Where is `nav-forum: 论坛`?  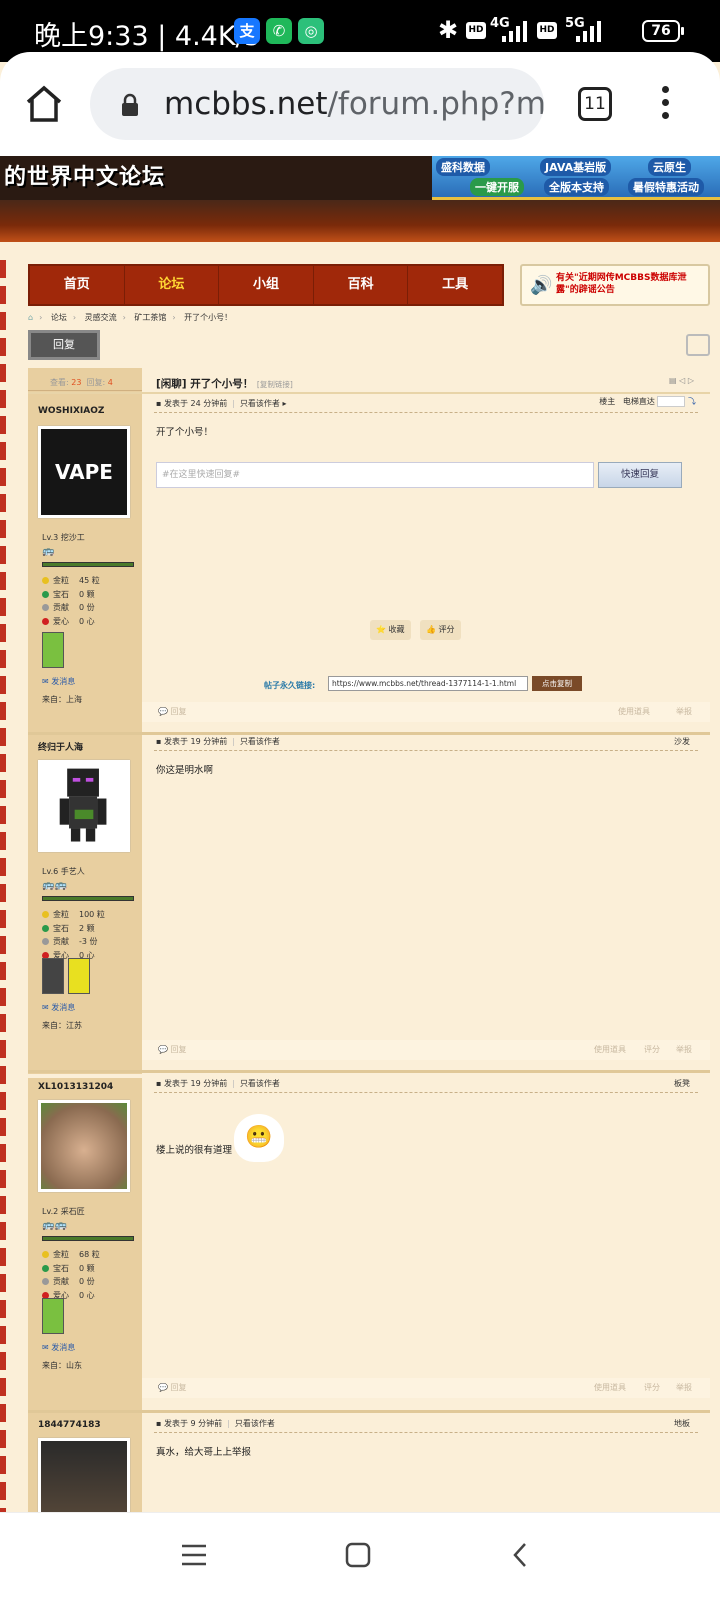
nav-forum: 论坛 is located at coordinates (172, 285).